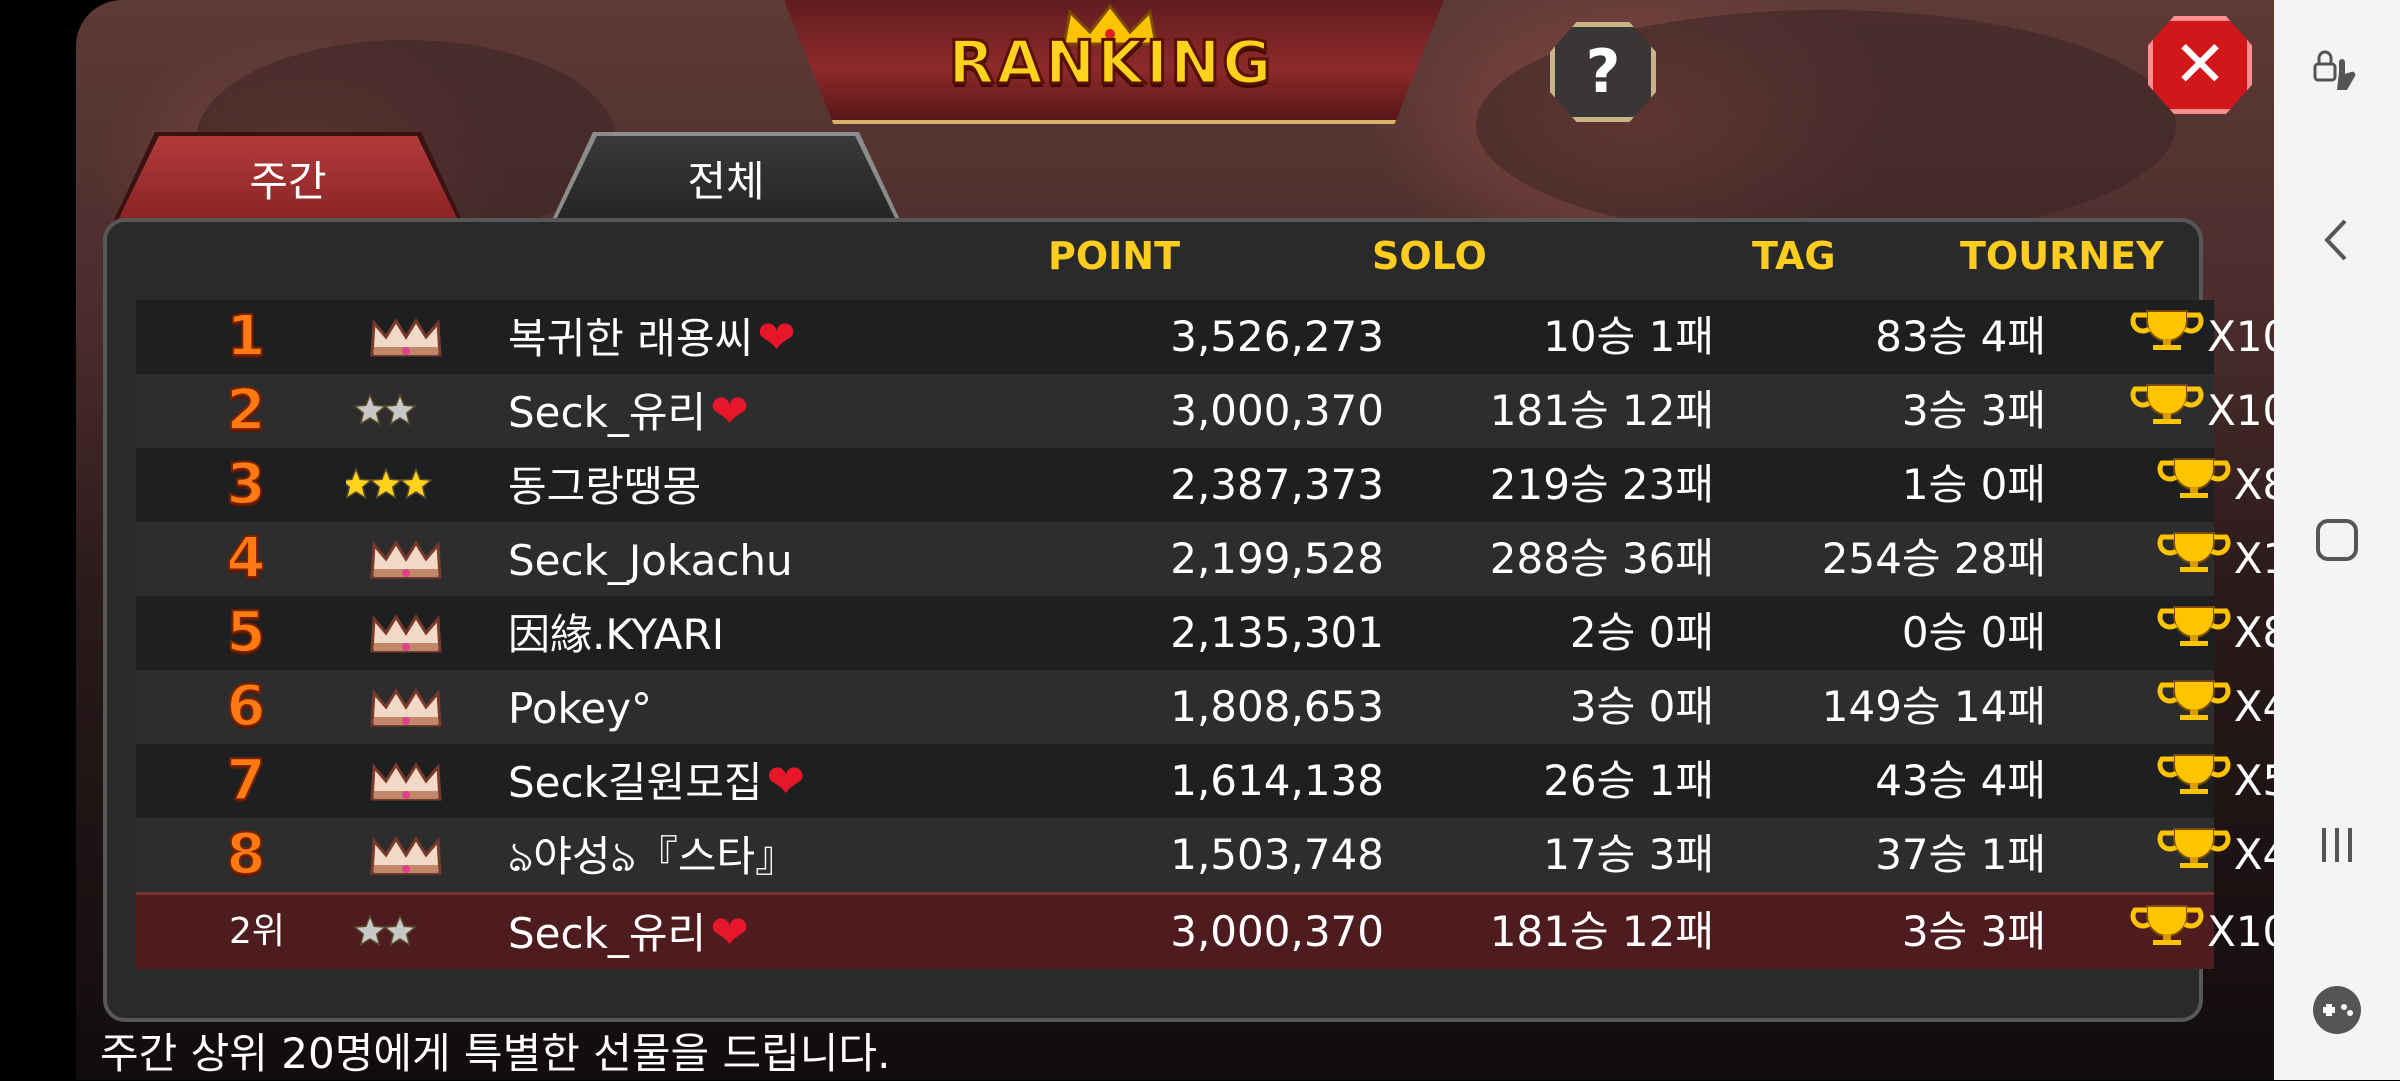 Image resolution: width=2400 pixels, height=1081 pixels. Describe the element at coordinates (2337, 70) in the screenshot. I see `touch-lock-icon` at that location.